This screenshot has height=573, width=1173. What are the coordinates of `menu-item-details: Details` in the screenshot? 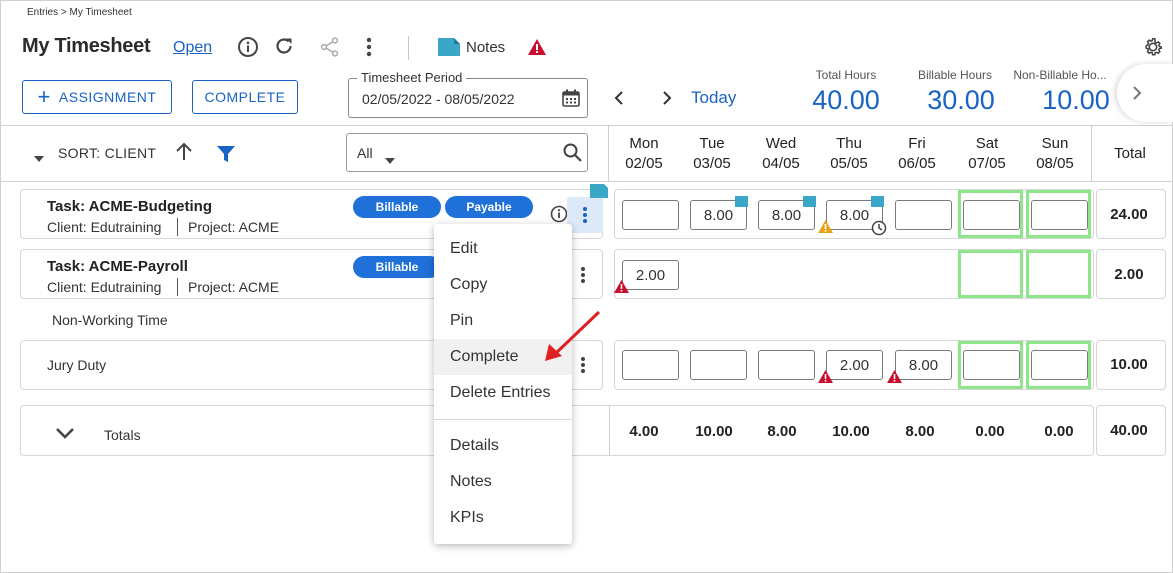 It's located at (503, 446).